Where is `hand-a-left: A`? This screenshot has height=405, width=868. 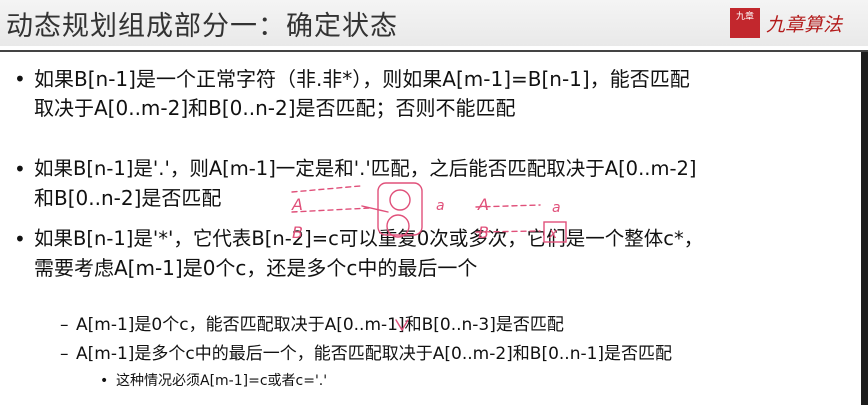
hand-a-left: A is located at coordinates (297, 204).